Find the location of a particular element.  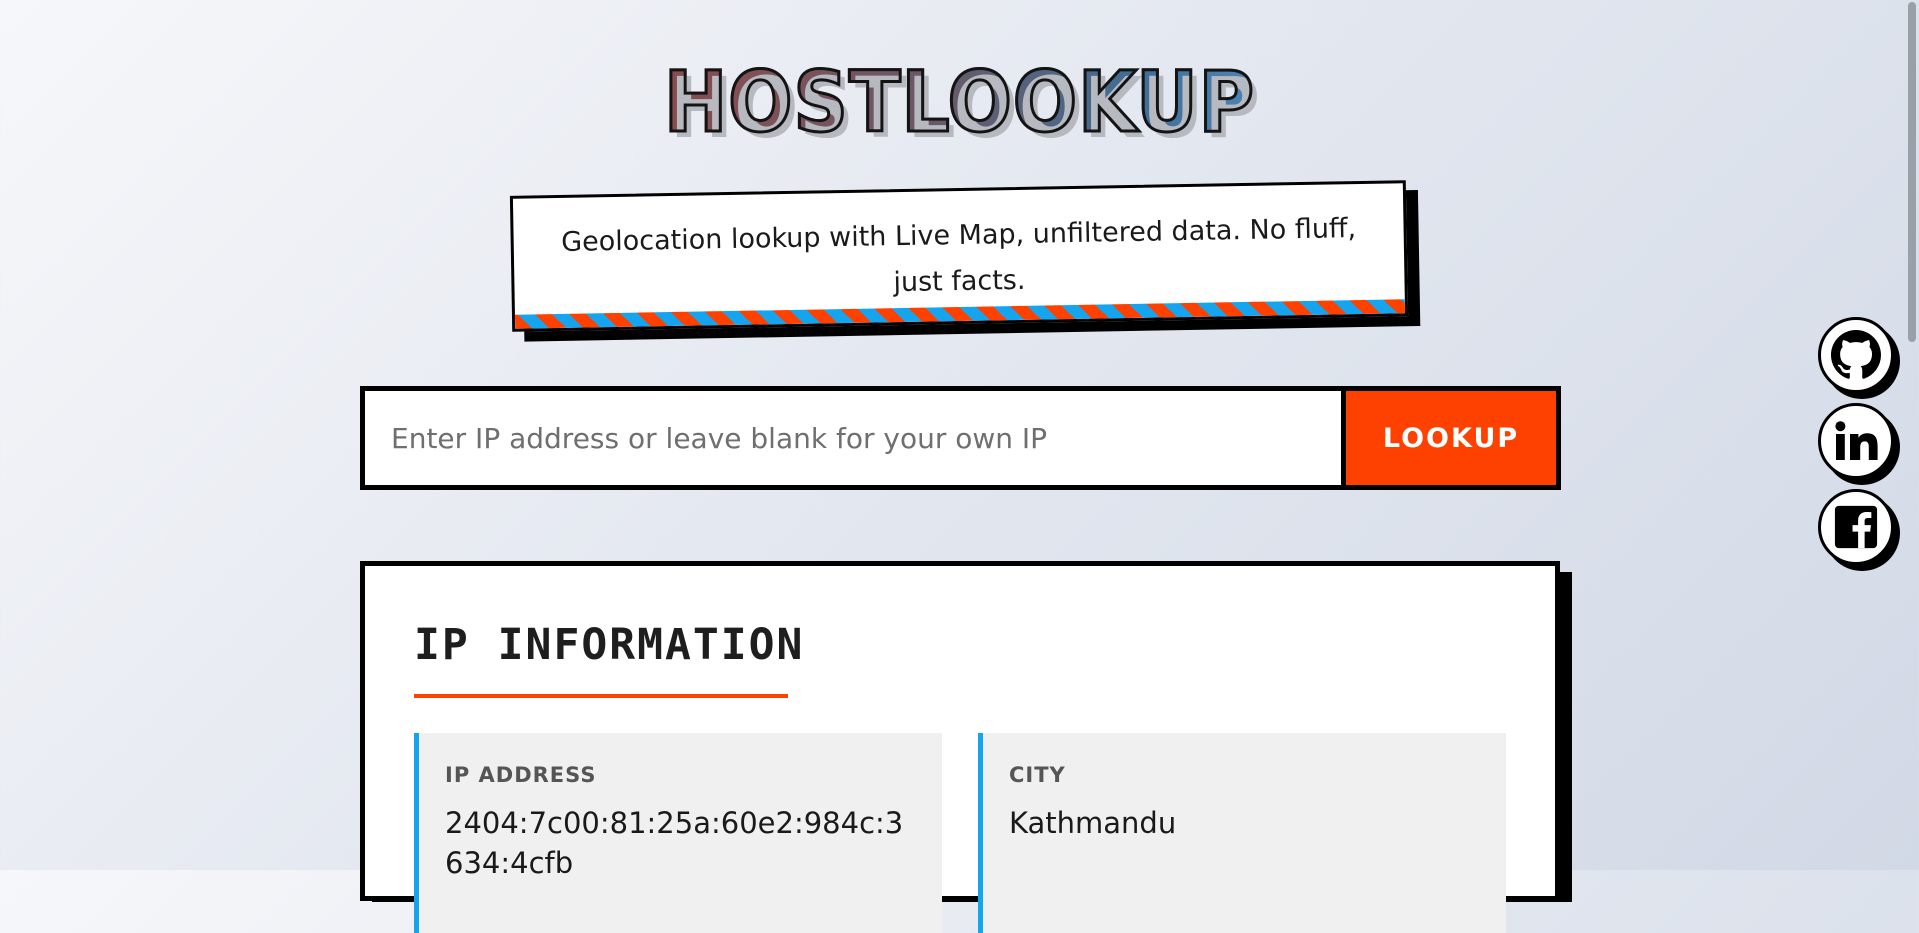

scrollbar-thumb is located at coordinates (1912, 172).